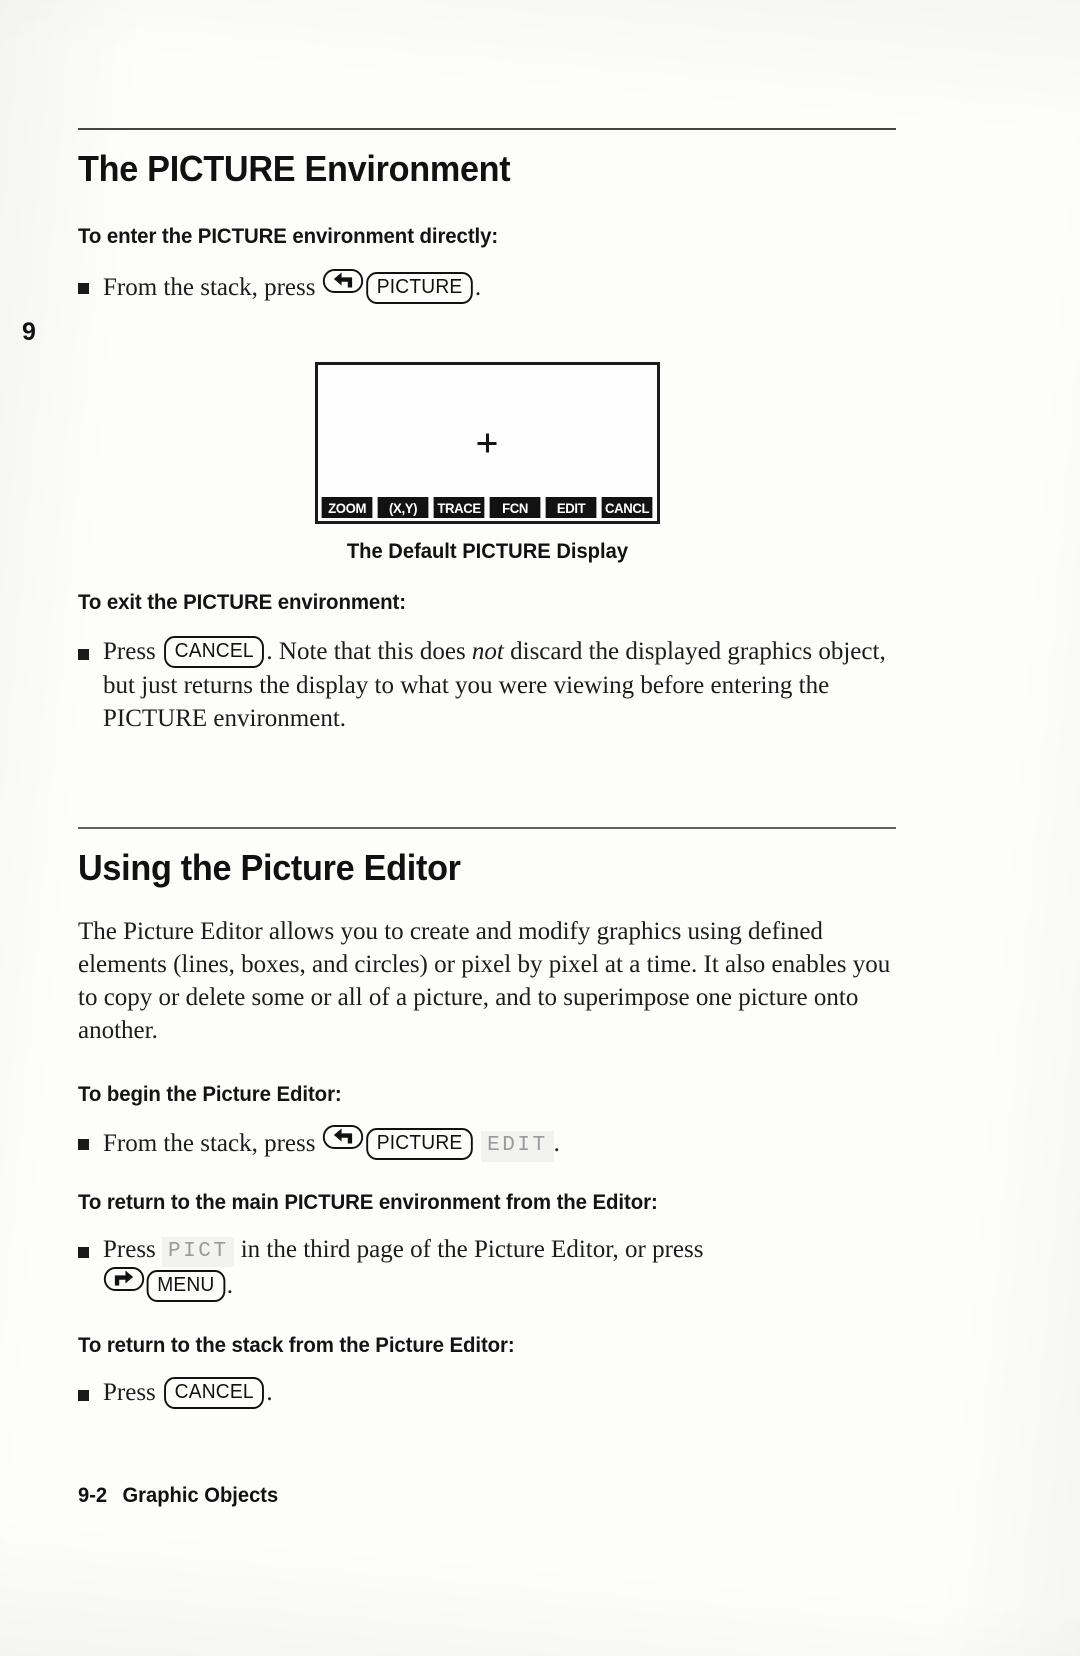 This screenshot has width=1080, height=1656. Describe the element at coordinates (29, 332) in the screenshot. I see `chapter-tab-number: 9` at that location.